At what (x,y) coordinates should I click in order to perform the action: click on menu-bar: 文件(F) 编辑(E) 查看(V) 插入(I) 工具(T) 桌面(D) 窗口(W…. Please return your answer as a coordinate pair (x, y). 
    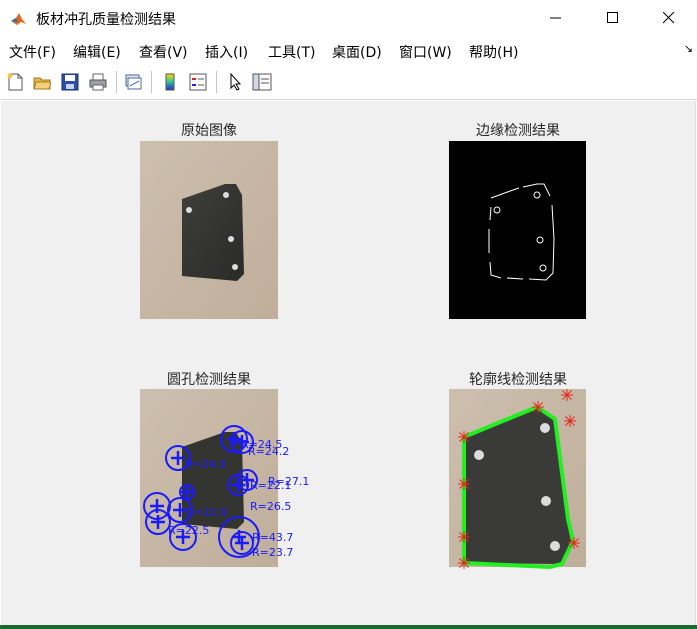
    Looking at the image, I should click on (348, 51).